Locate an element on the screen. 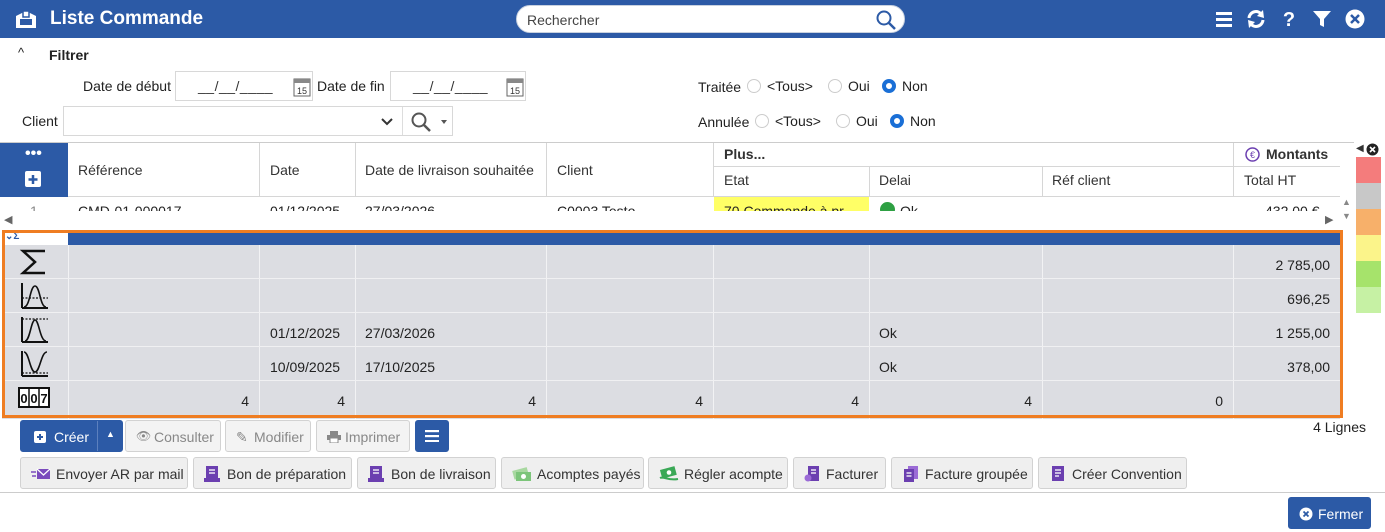 The height and width of the screenshot is (532, 1385). grid-corner: ••• is located at coordinates (34, 170).